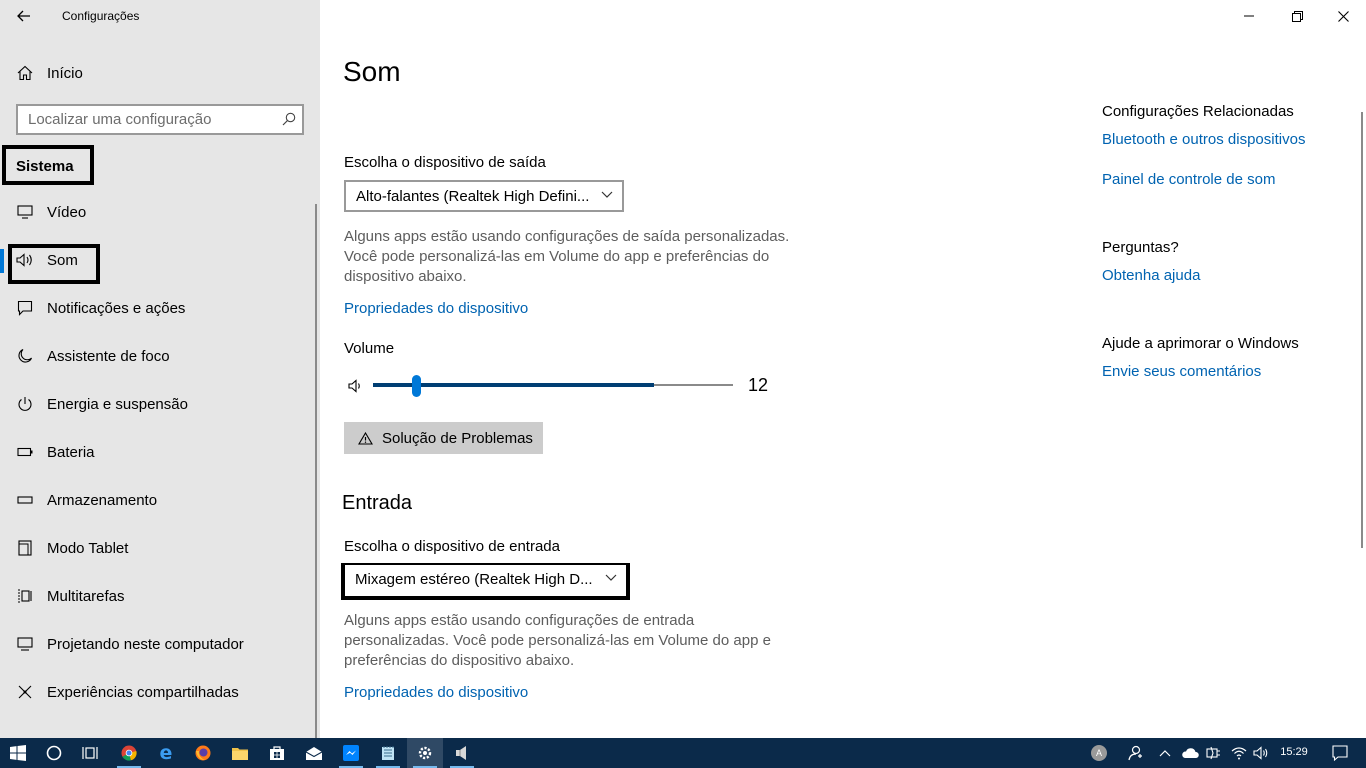 This screenshot has width=1366, height=768. I want to click on monitor-icon, so click(25, 212).